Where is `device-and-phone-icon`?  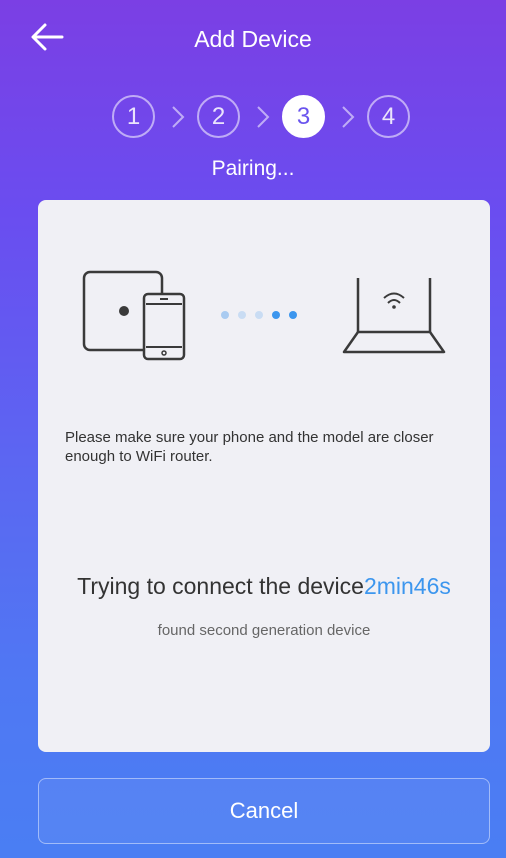
device-and-phone-icon is located at coordinates (134, 315).